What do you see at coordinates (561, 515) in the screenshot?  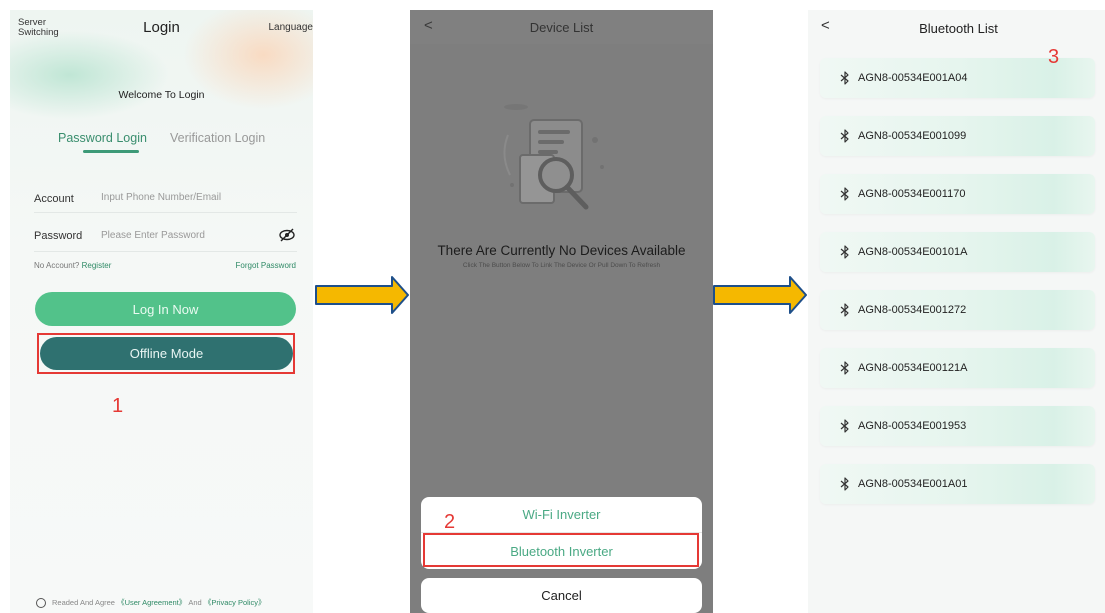 I see `wifi-inverter-option: Wi-Fi Inverter` at bounding box center [561, 515].